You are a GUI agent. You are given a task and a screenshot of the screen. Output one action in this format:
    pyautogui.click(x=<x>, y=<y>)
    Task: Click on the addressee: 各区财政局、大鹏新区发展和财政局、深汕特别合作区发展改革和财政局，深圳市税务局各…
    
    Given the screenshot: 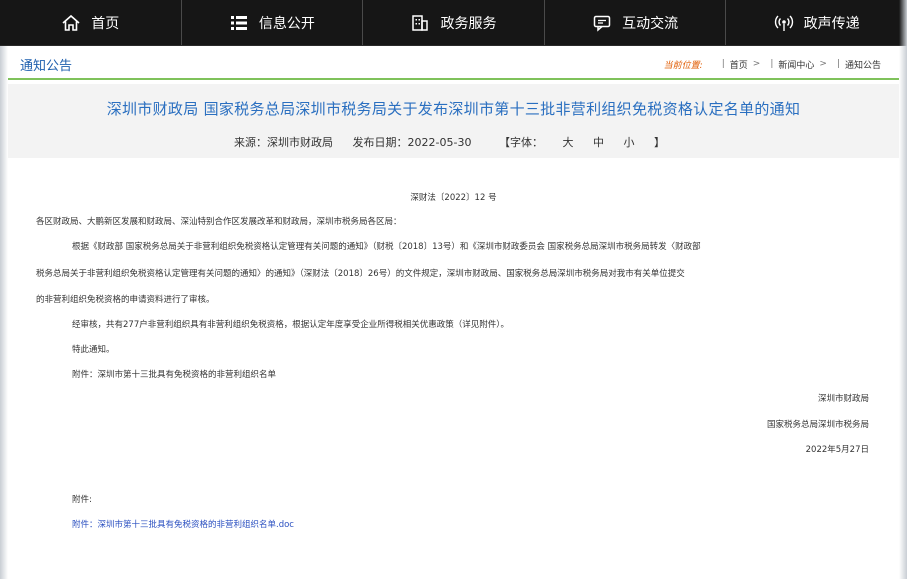 What is the action you would take?
    pyautogui.click(x=219, y=222)
    